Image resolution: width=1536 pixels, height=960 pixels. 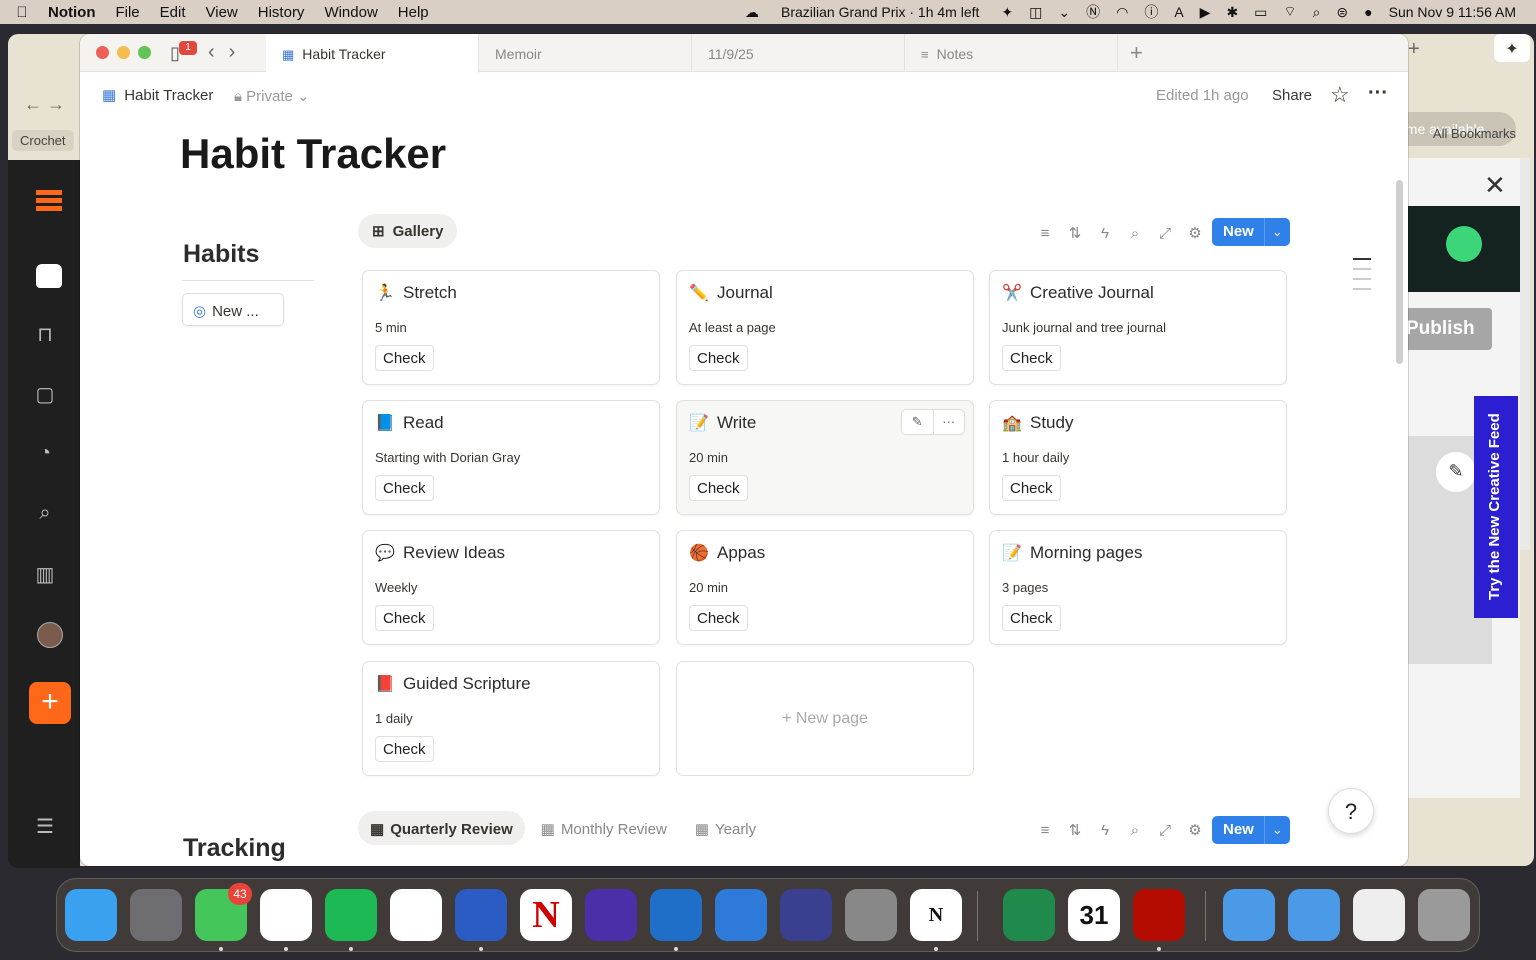 What do you see at coordinates (313, 154) in the screenshot?
I see `page-title: Habit Tracker` at bounding box center [313, 154].